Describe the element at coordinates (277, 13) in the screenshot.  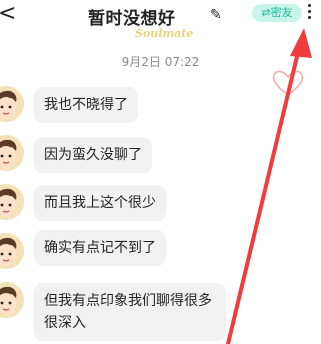
I see `close-friend-button: ⇄密友` at that location.